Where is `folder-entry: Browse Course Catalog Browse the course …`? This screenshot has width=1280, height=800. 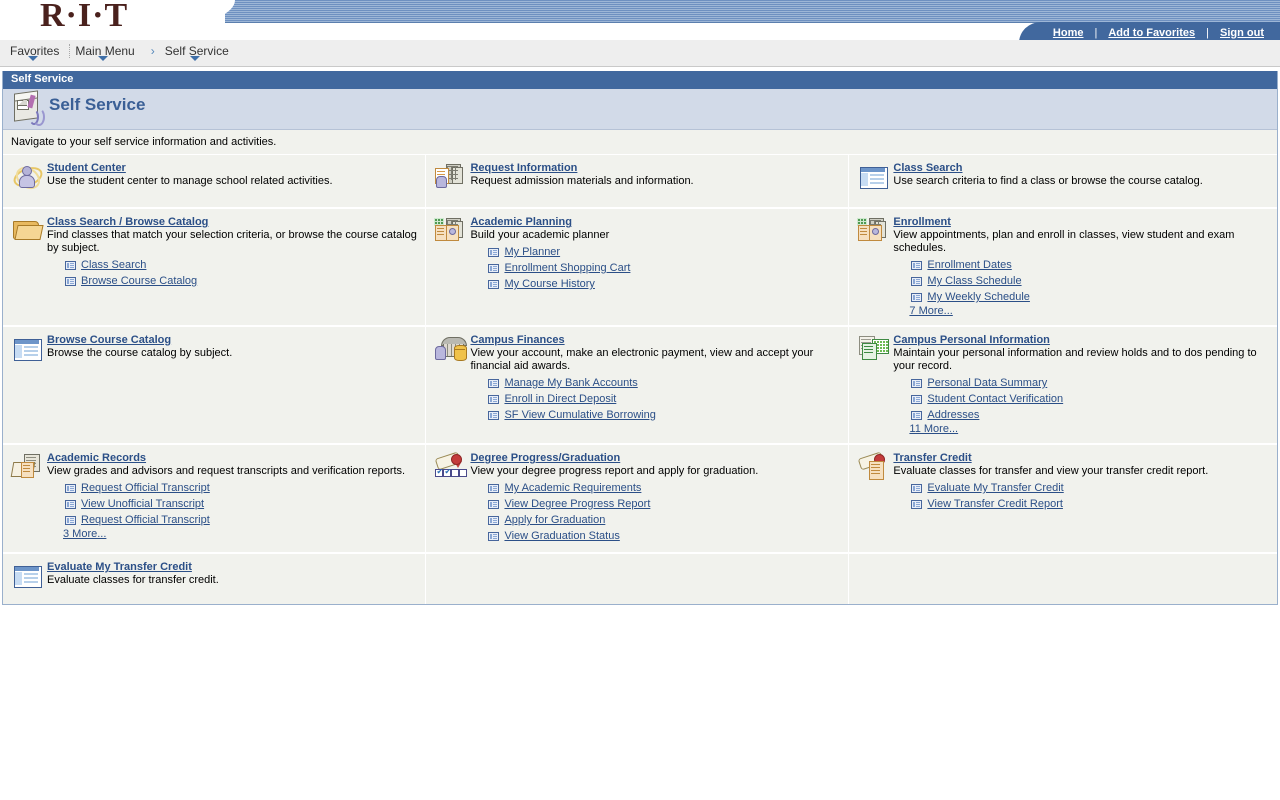 folder-entry: Browse Course Catalog Browse the course … is located at coordinates (214, 348).